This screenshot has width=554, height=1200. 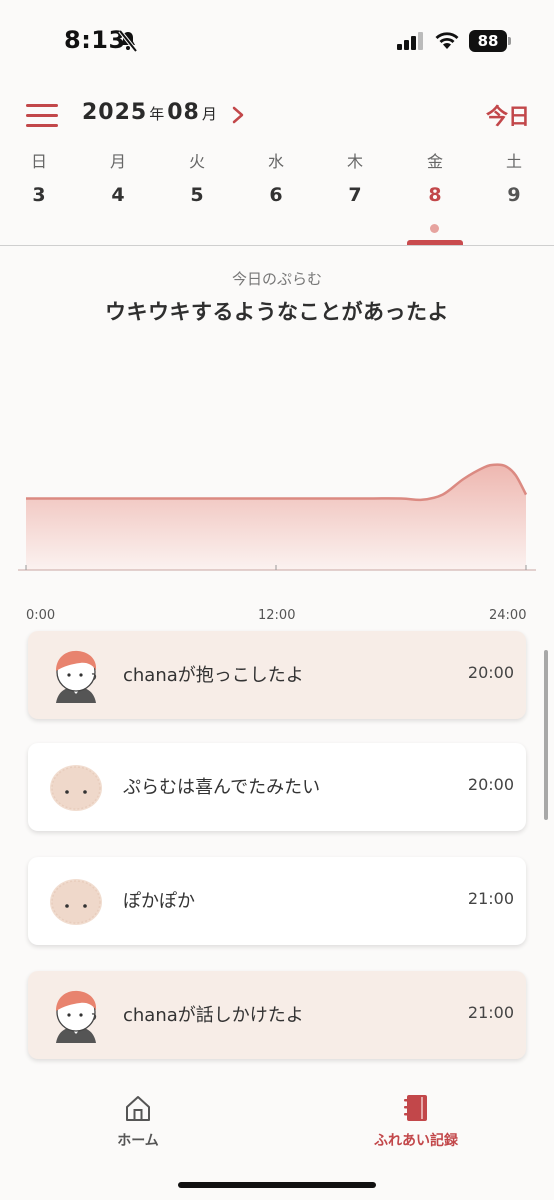 What do you see at coordinates (41, 615) in the screenshot?
I see `x-tick-label-start: 0:00` at bounding box center [41, 615].